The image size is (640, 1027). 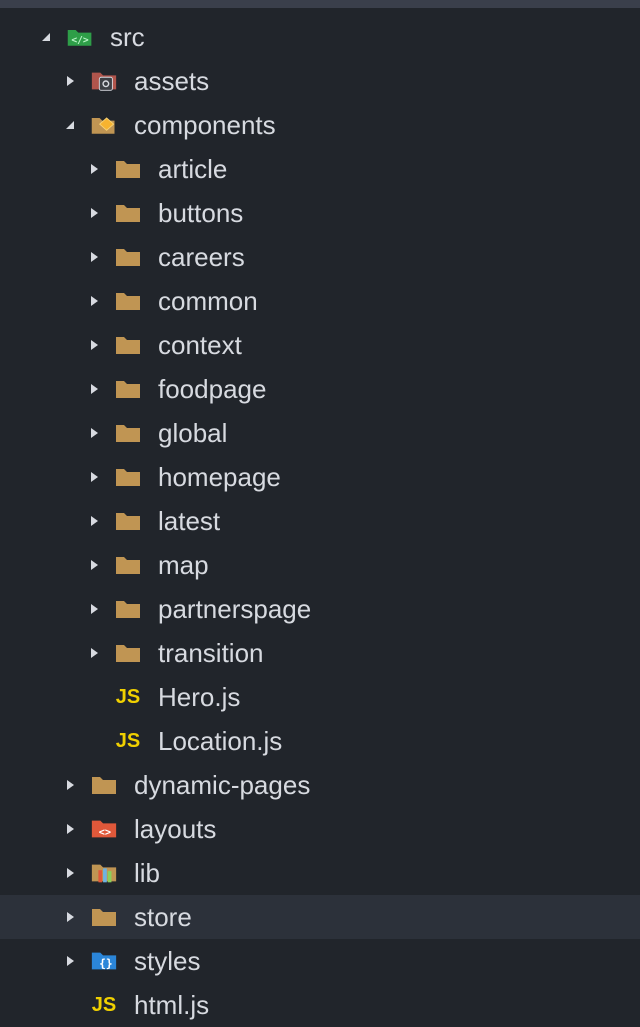 I want to click on tree-file-row: JS Hero.js, so click(x=320, y=697).